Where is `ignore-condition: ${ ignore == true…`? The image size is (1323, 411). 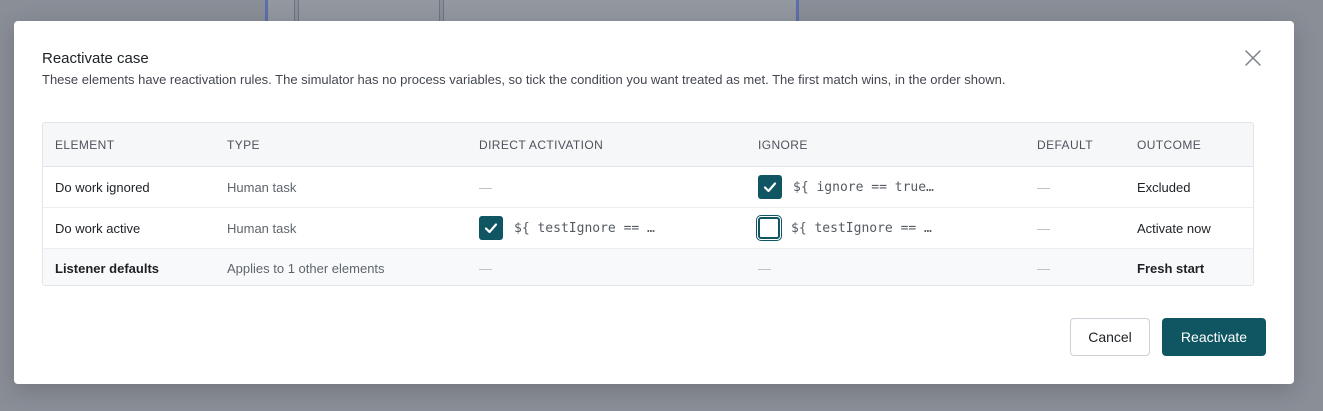 ignore-condition: ${ ignore == true… is located at coordinates (846, 187).